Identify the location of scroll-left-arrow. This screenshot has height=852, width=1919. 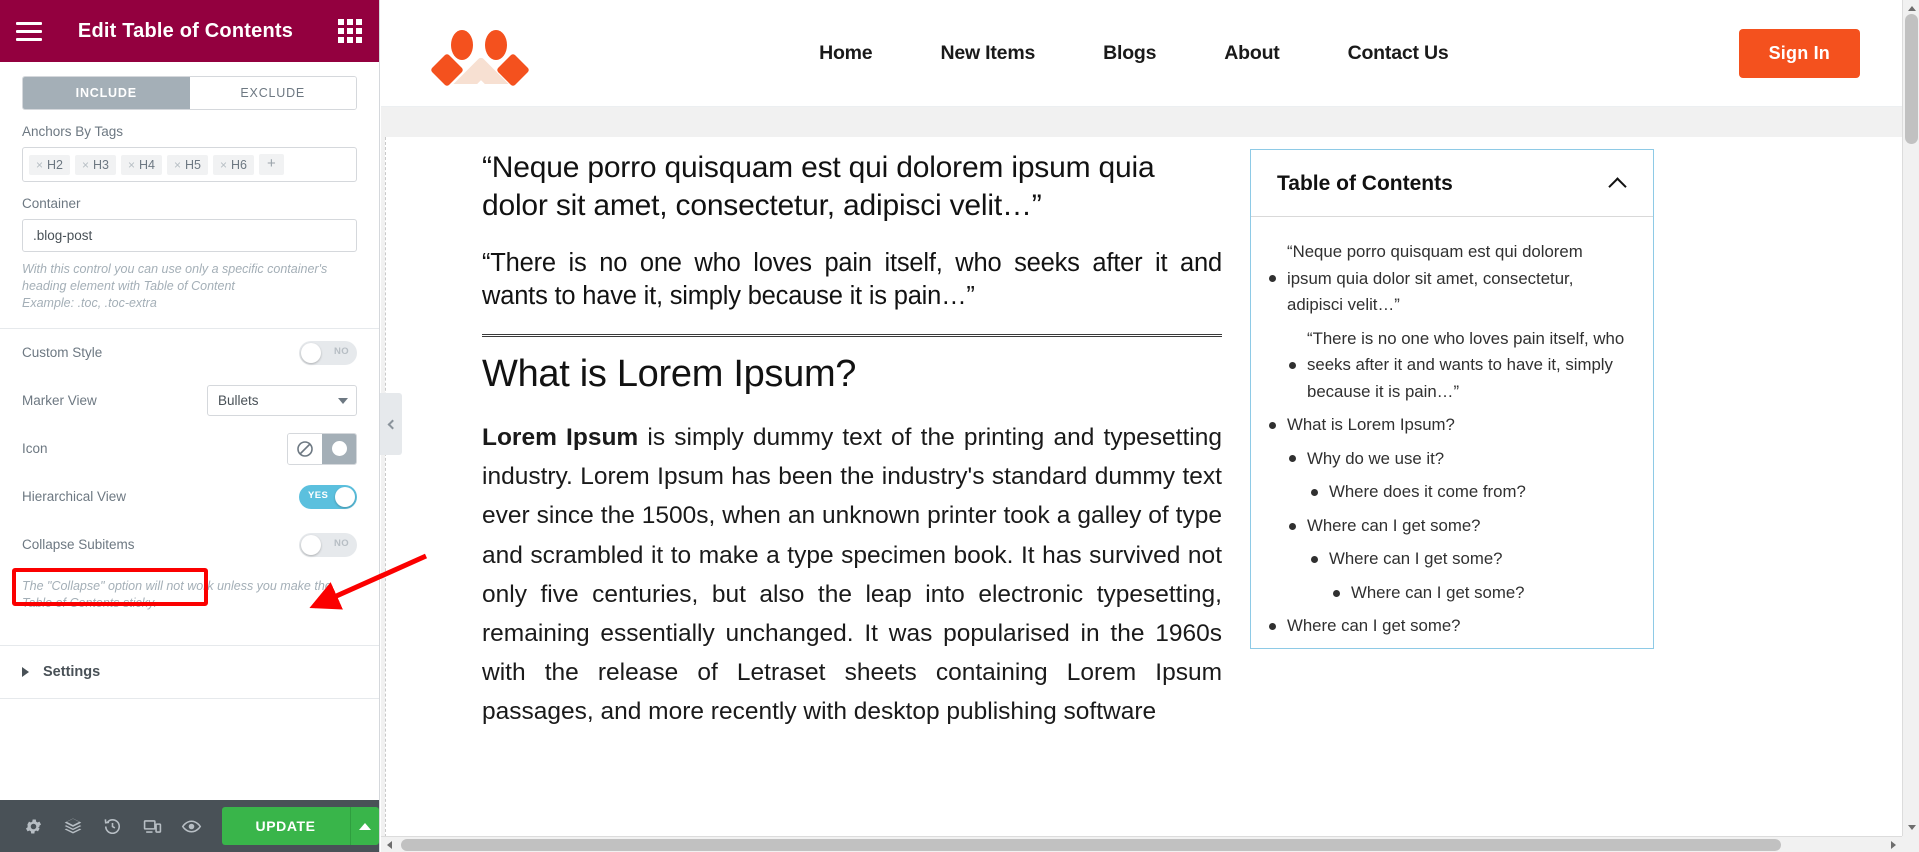
(389, 844).